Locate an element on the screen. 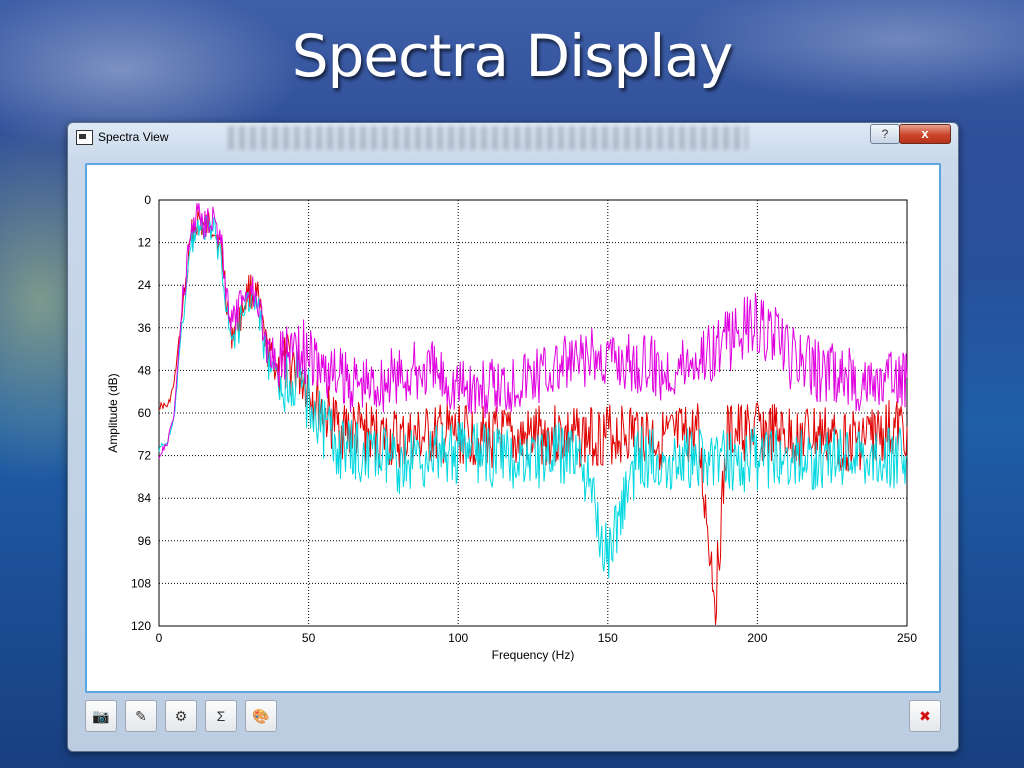 The width and height of the screenshot is (1024, 768). edit-icon: ✎ is located at coordinates (141, 716).